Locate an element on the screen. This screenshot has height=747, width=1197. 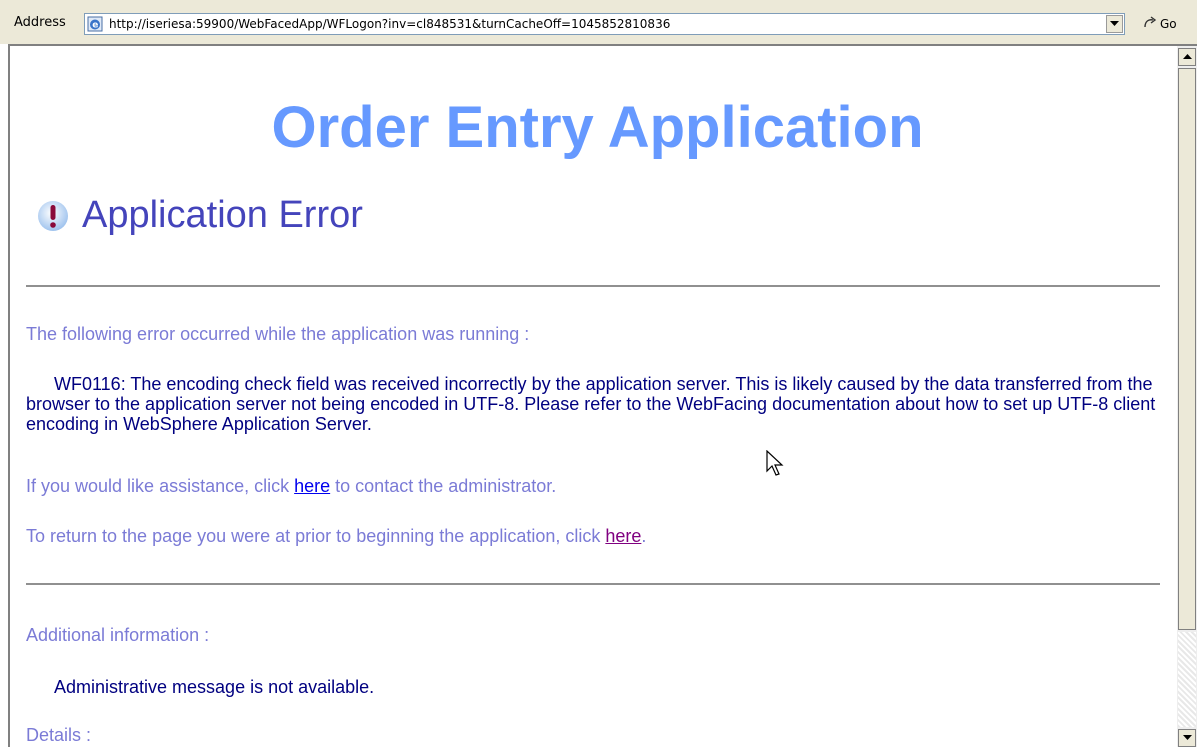
arrow-down-icon is located at coordinates (1187, 737).